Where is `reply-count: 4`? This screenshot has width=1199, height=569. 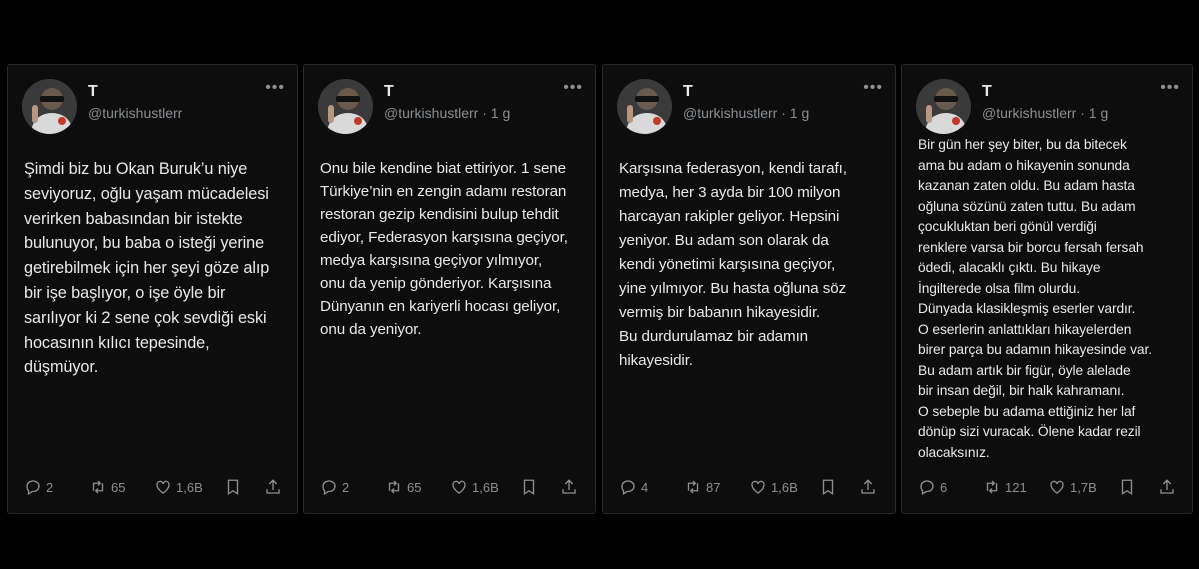 reply-count: 4 is located at coordinates (645, 487).